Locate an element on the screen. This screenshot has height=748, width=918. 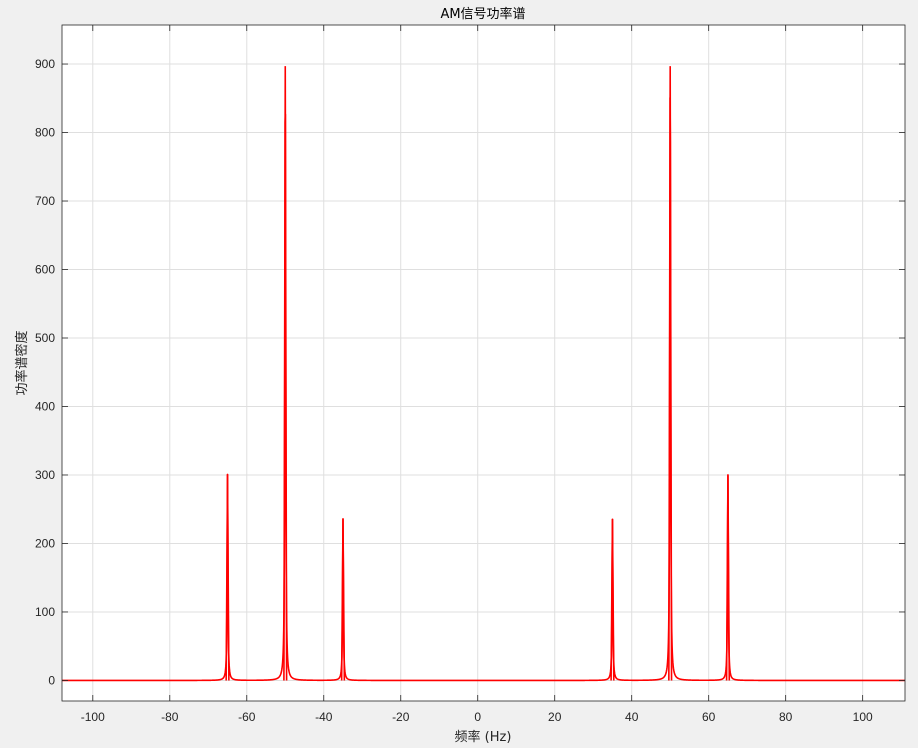
x-tick-label: -40 is located at coordinates (324, 717).